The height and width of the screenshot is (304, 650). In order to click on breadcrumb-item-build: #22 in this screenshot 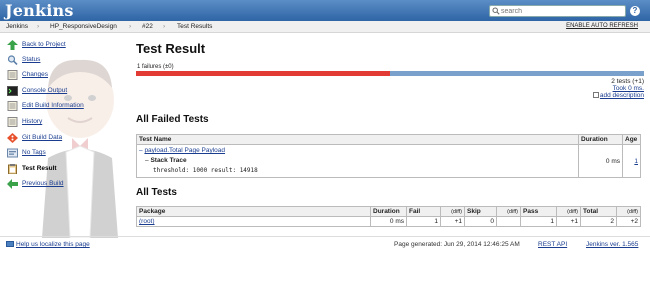, I will do `click(147, 26)`.